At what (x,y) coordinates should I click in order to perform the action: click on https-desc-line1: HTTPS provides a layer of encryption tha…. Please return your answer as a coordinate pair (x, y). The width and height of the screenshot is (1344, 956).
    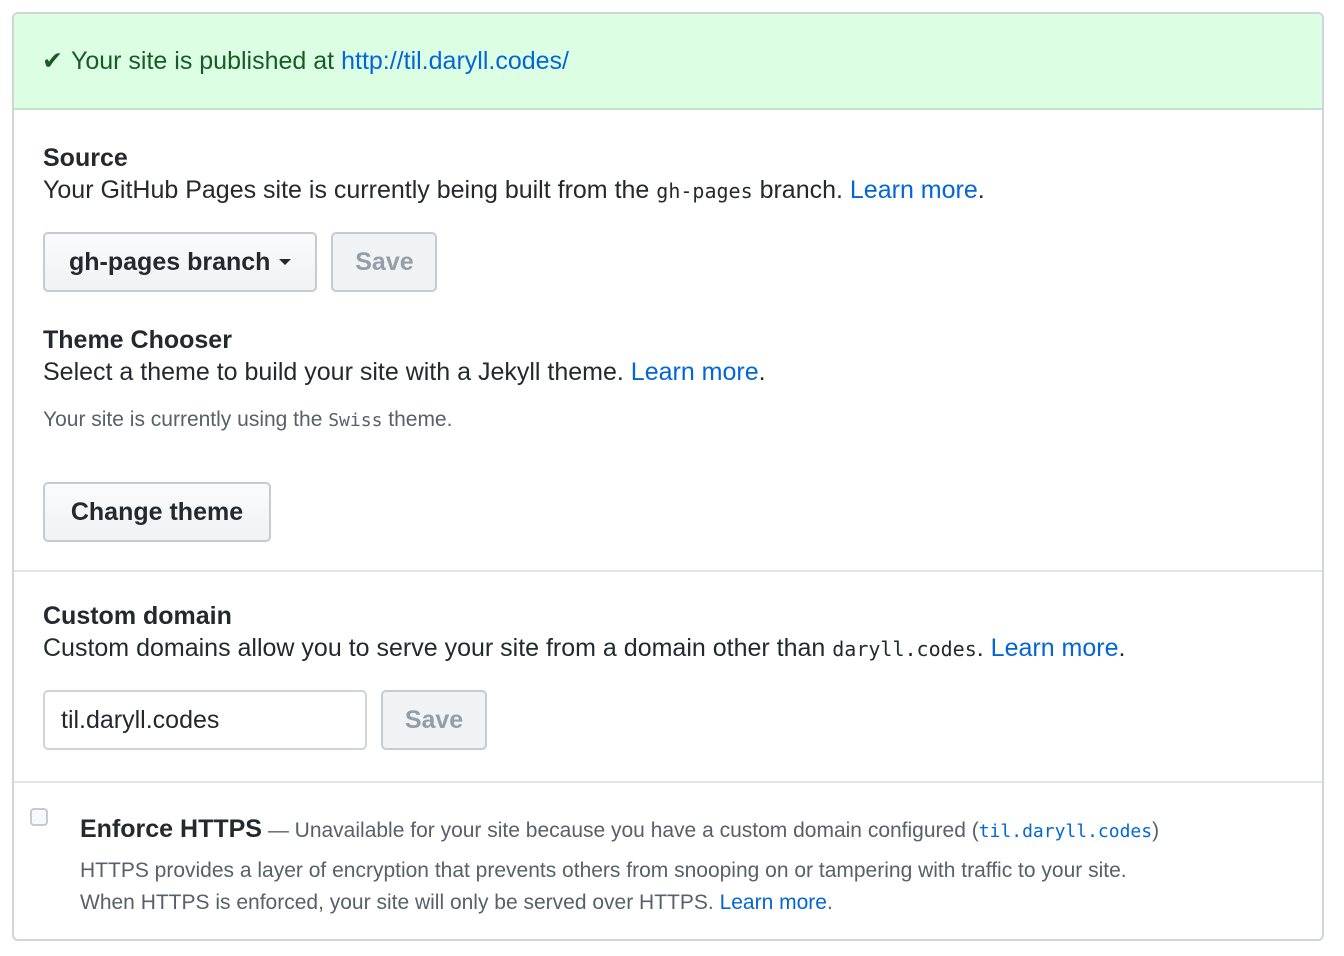
    Looking at the image, I should click on (603, 870).